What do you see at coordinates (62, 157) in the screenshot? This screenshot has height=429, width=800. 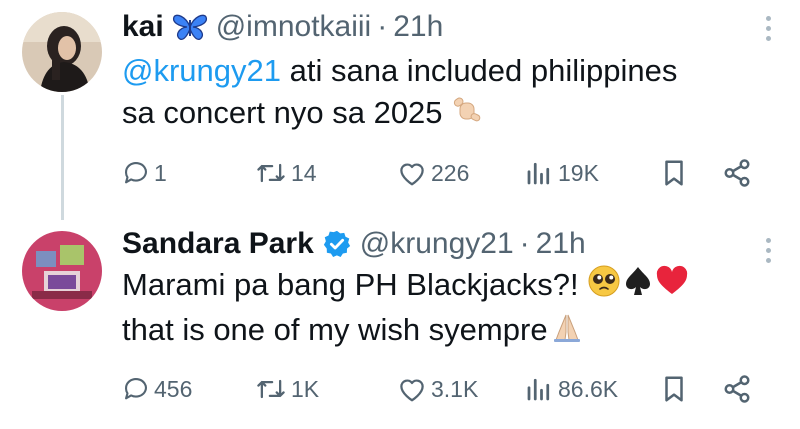 I see `thread-line` at bounding box center [62, 157].